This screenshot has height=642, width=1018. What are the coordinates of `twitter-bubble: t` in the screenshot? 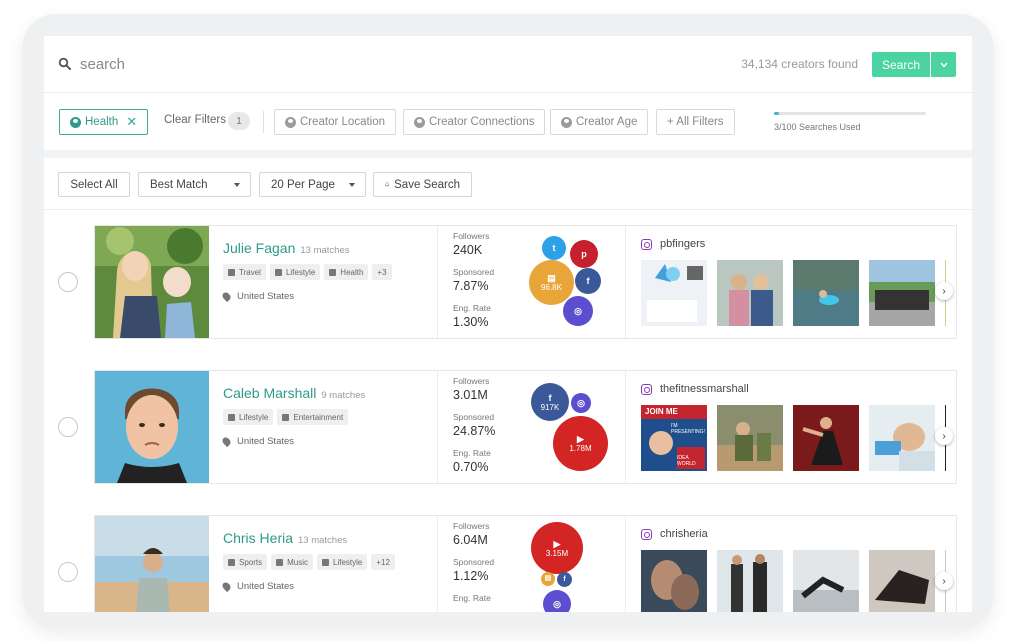 It's located at (554, 248).